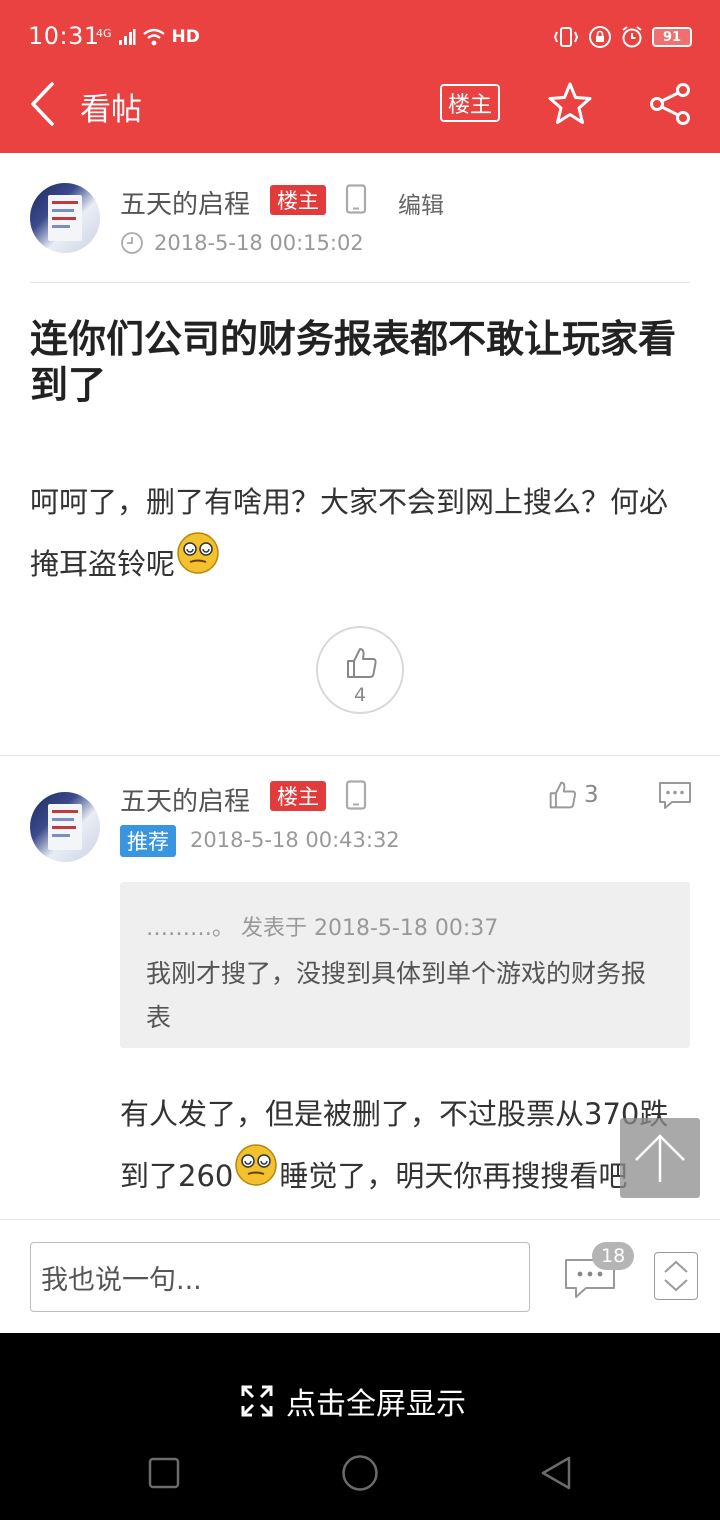 This screenshot has height=1520, width=720. I want to click on only-owner-button: 楼主, so click(470, 103).